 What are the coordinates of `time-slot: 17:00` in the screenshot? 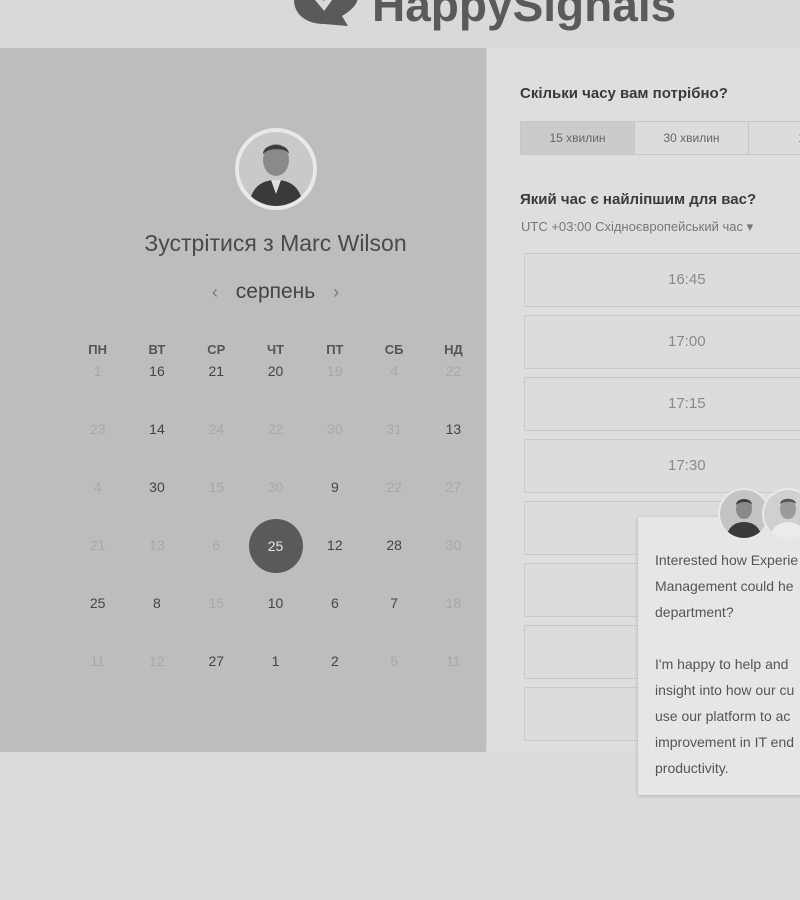 It's located at (662, 342).